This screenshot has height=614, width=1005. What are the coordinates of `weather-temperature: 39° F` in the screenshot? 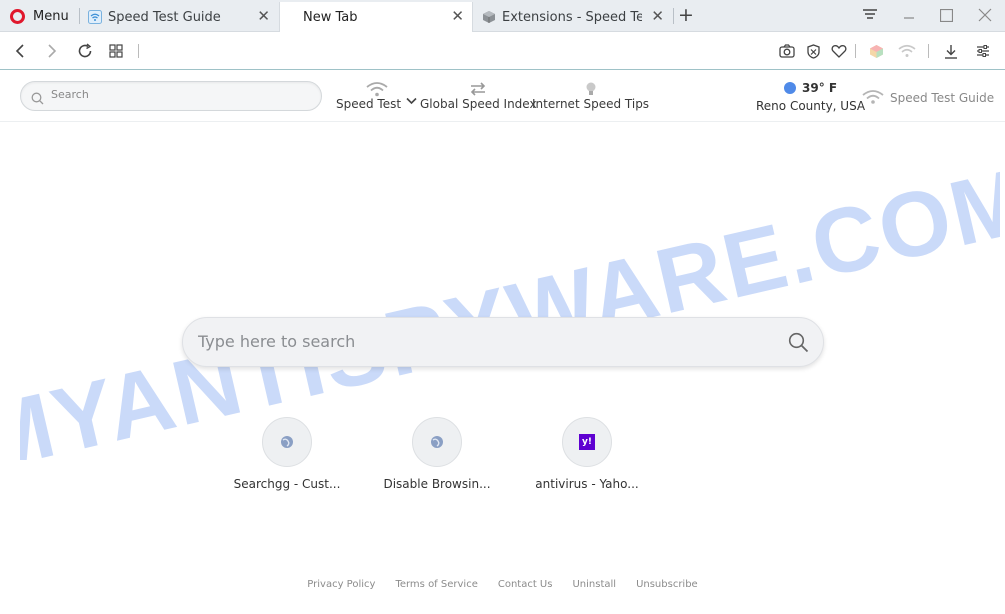 It's located at (820, 88).